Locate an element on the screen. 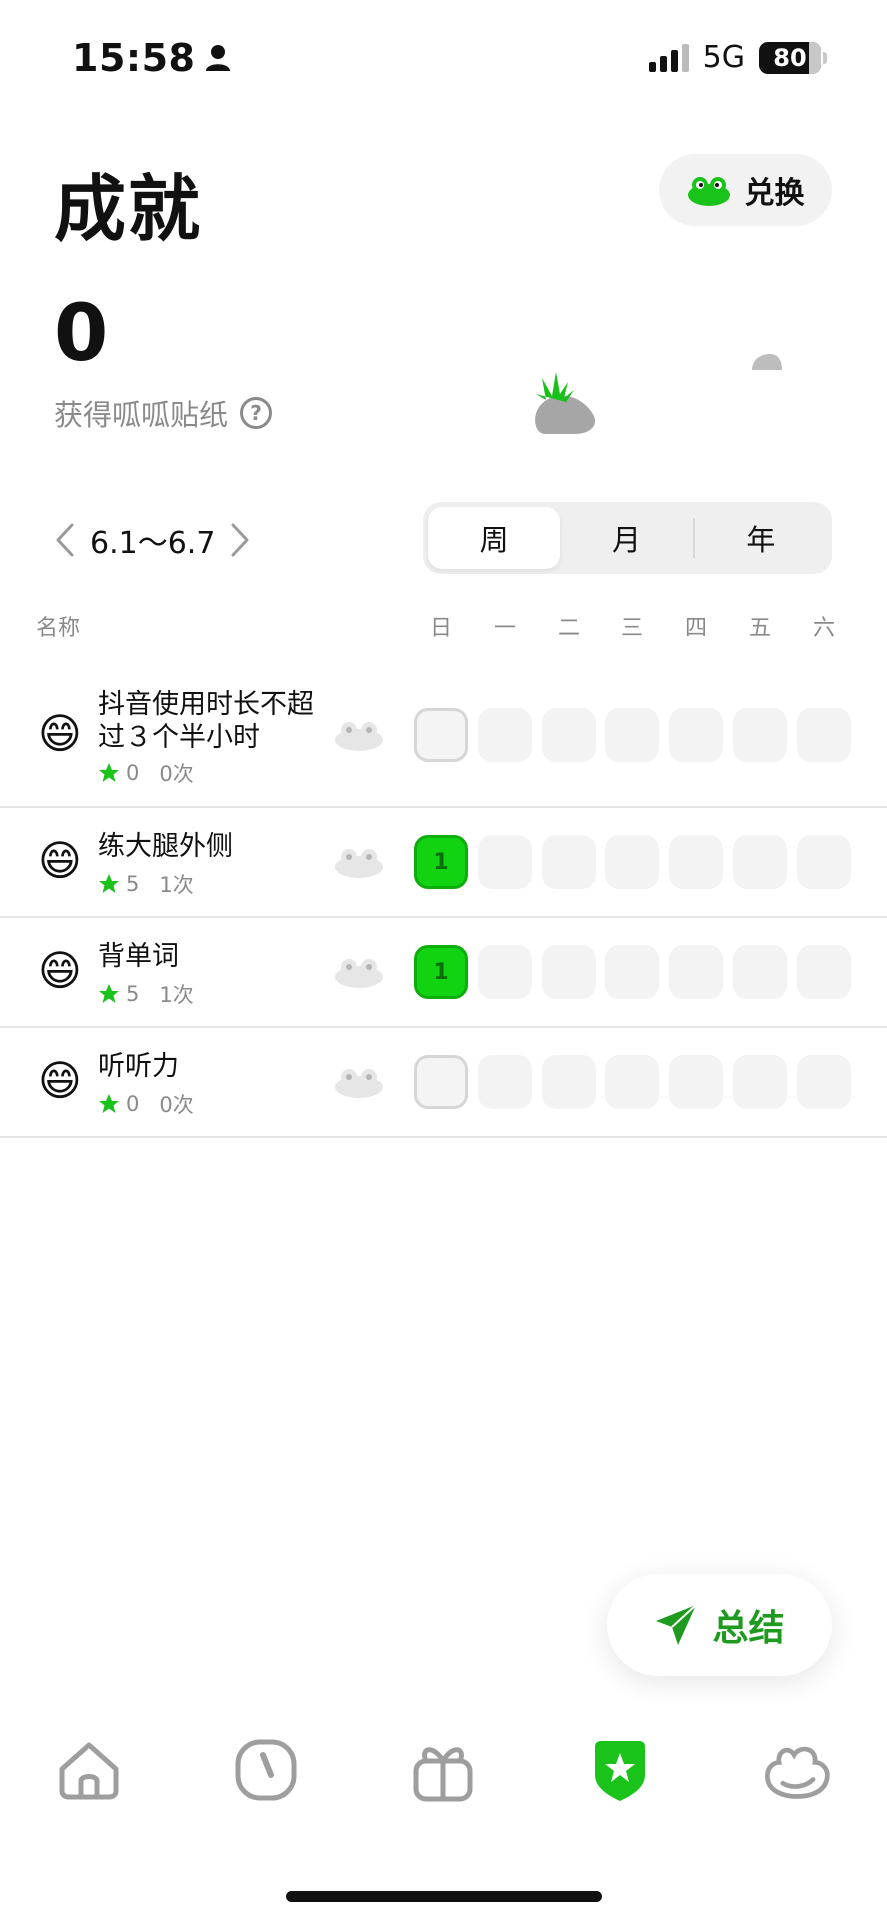 The height and width of the screenshot is (1920, 887). page-title: 成就 is located at coordinates (128, 209).